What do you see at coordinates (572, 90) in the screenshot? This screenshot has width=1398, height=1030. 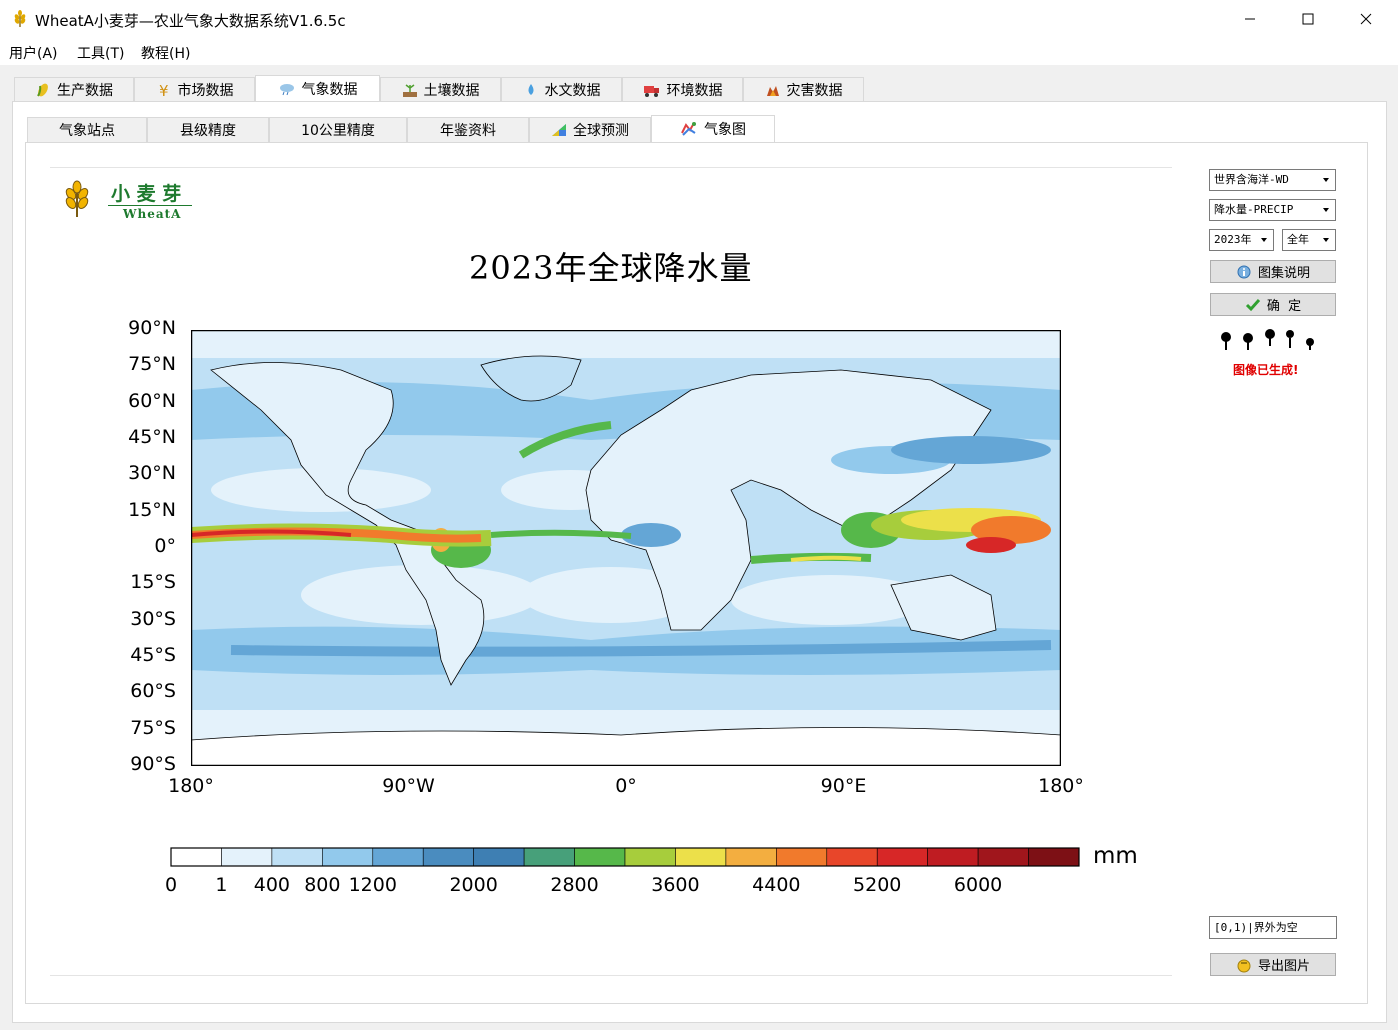 I see `tab-hydrology-label: 水文数据` at bounding box center [572, 90].